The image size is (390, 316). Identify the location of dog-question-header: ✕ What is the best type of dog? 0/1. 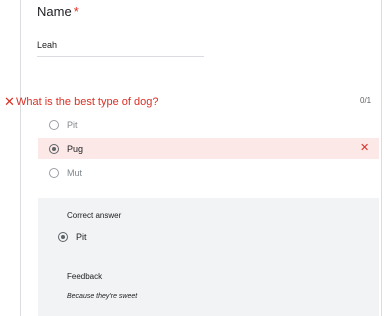
(190, 103).